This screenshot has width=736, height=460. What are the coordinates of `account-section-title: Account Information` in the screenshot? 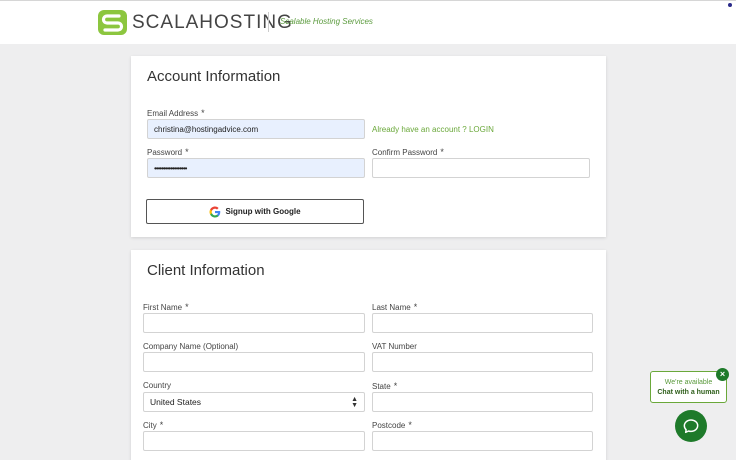 It's located at (214, 76).